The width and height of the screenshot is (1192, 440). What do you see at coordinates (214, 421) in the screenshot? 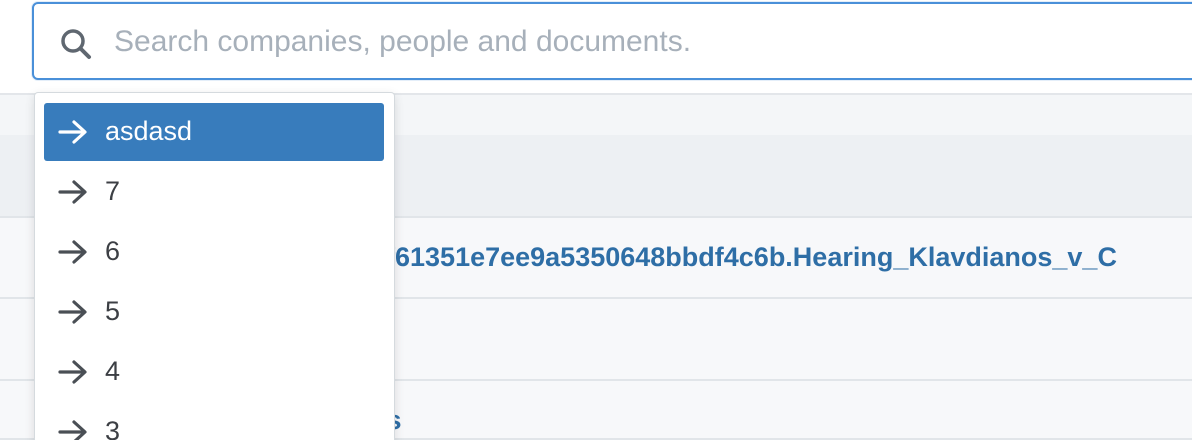
I see `suggestion-item: 3` at bounding box center [214, 421].